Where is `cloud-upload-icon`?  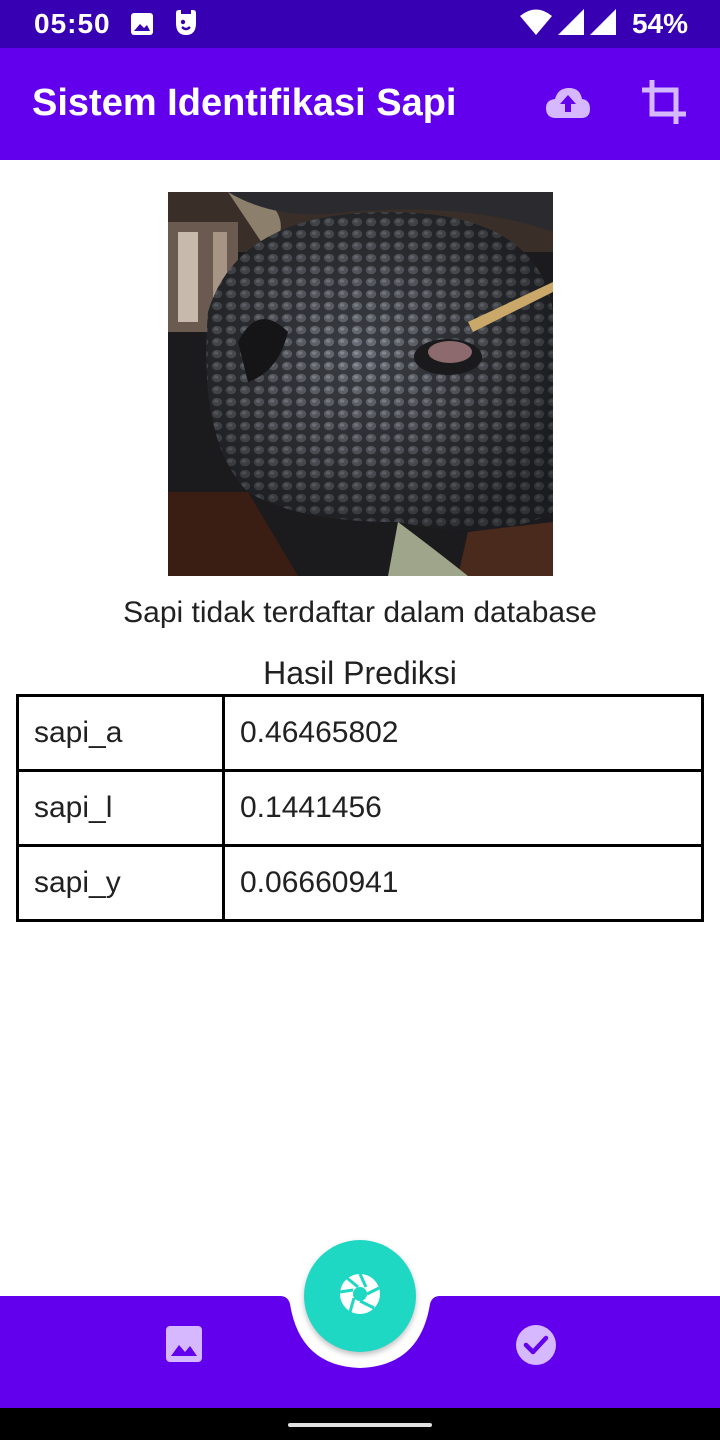 cloud-upload-icon is located at coordinates (568, 104).